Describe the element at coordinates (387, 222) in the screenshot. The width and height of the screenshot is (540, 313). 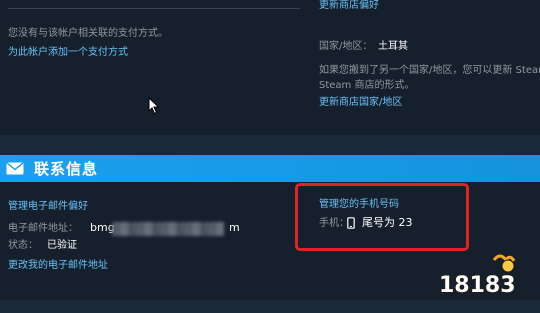
I see `phone-value: 尾号为 23` at that location.